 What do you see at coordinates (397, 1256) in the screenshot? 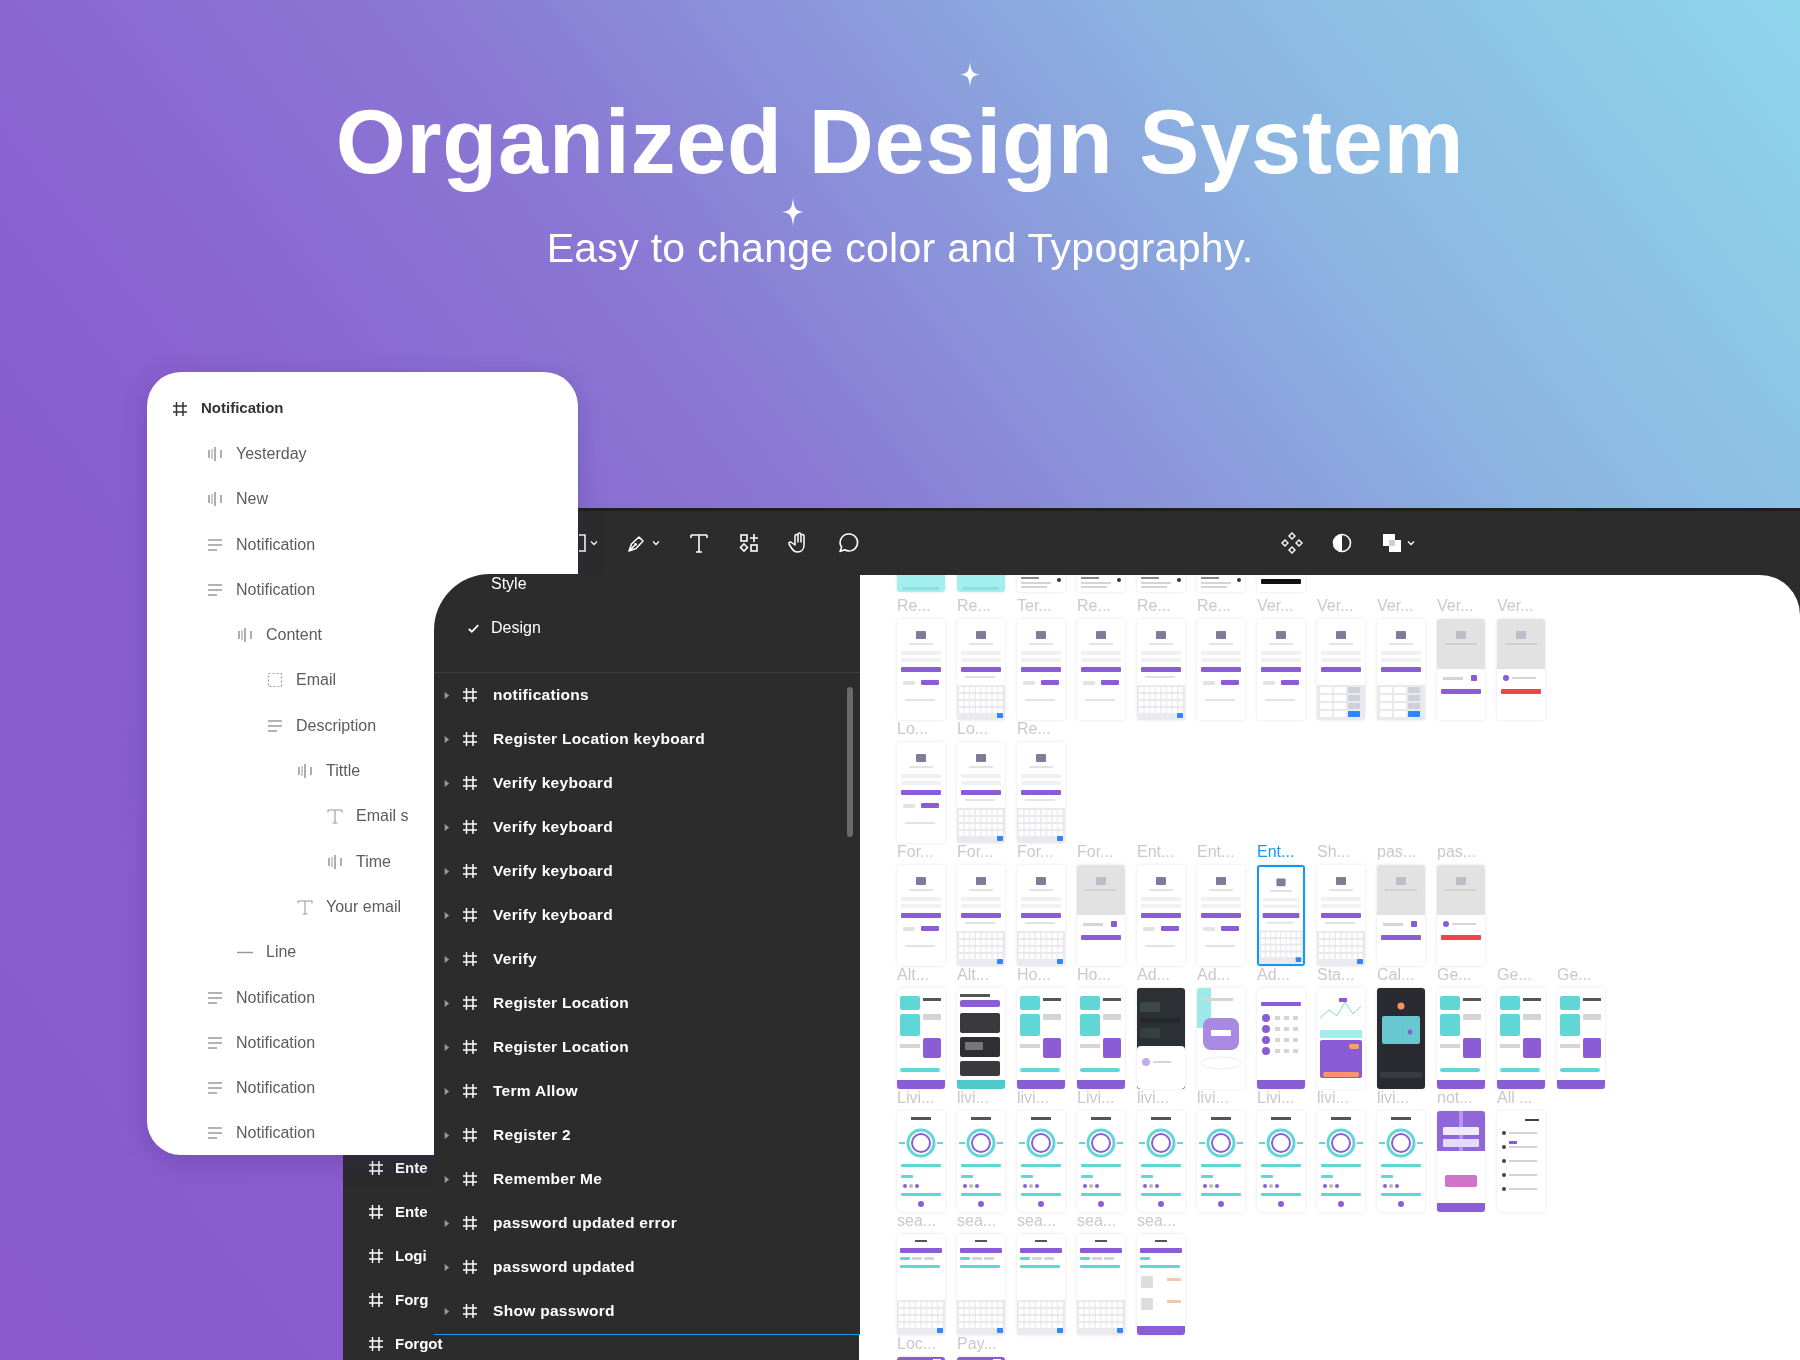
I see `frame-item: Logi` at bounding box center [397, 1256].